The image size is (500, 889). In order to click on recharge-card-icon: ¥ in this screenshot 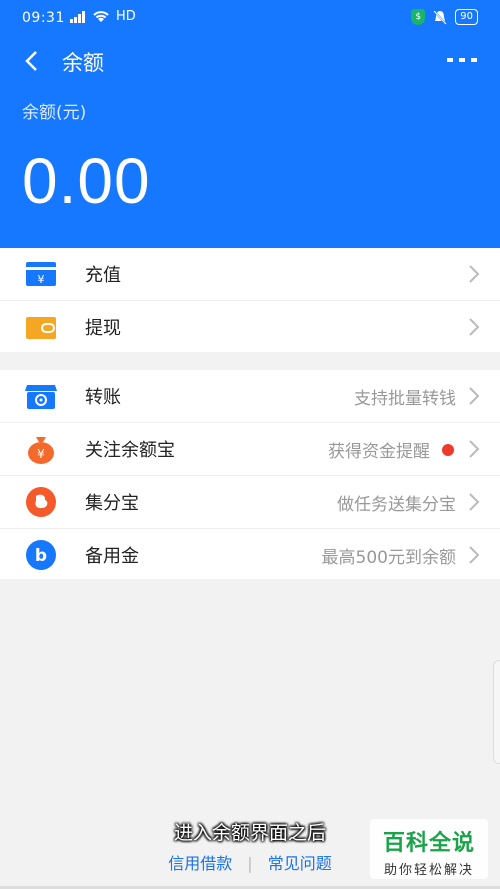, I will do `click(41, 274)`.